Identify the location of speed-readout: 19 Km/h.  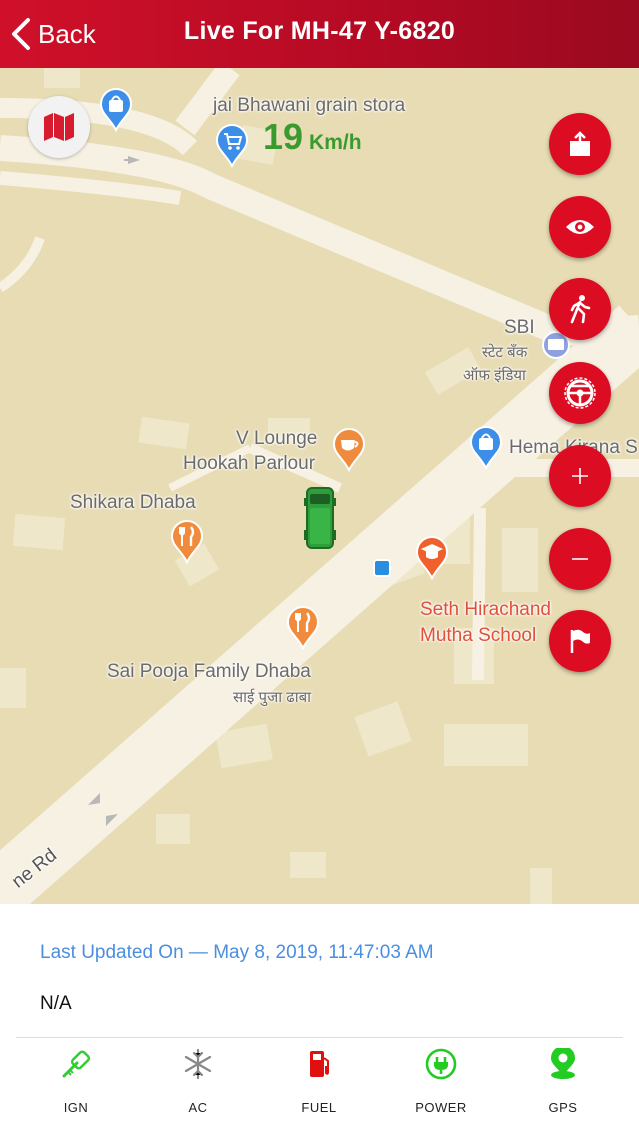
(312, 137).